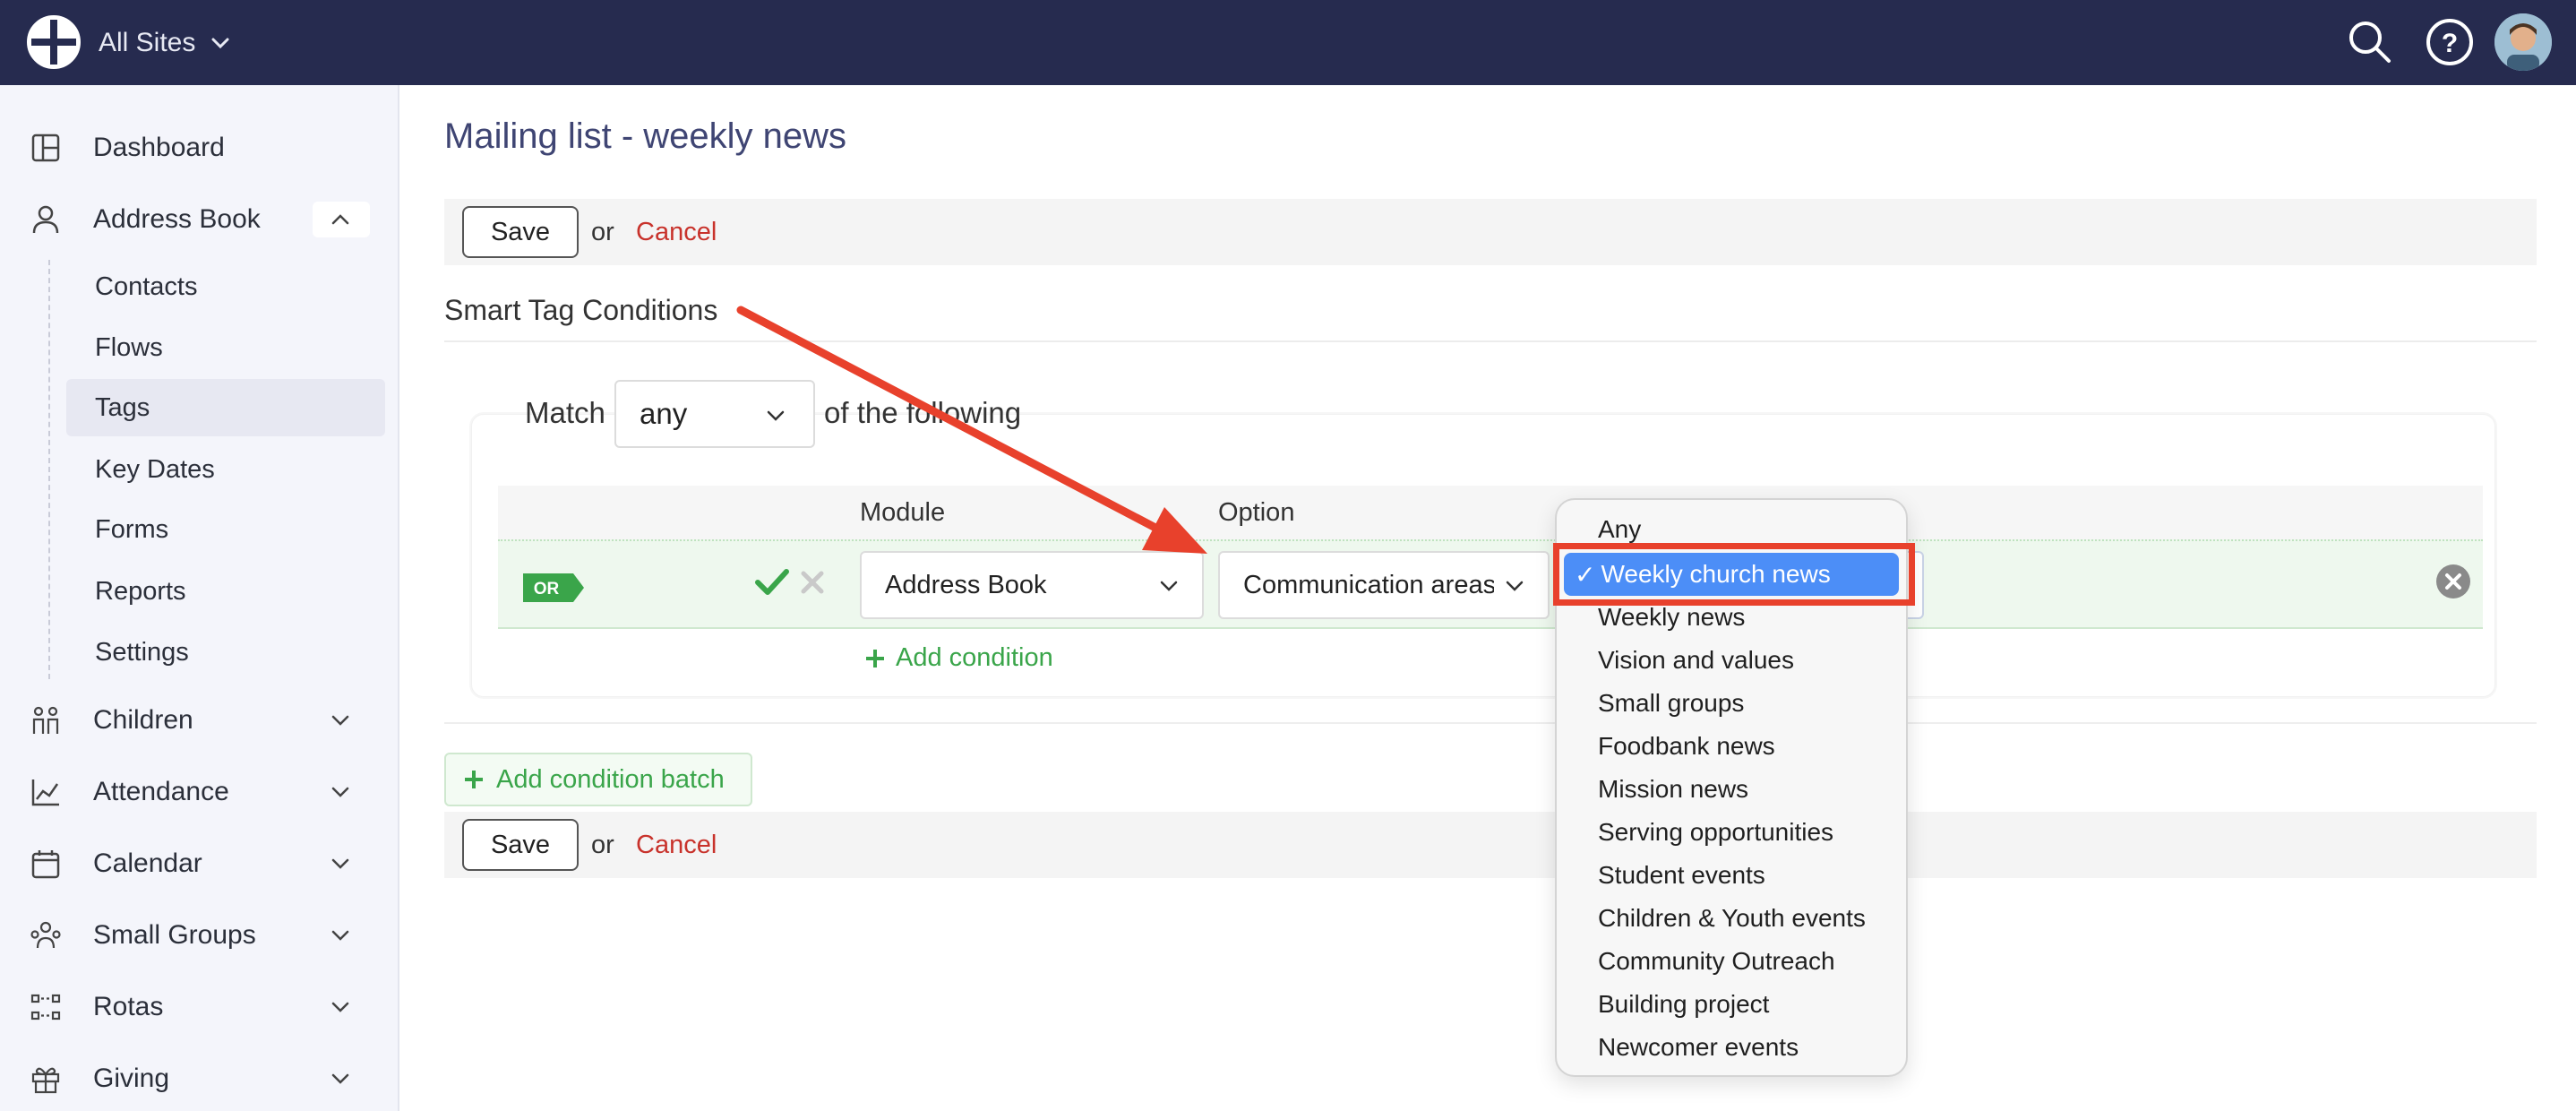 Image resolution: width=2576 pixels, height=1111 pixels. What do you see at coordinates (45, 935) in the screenshot?
I see `group-icon` at bounding box center [45, 935].